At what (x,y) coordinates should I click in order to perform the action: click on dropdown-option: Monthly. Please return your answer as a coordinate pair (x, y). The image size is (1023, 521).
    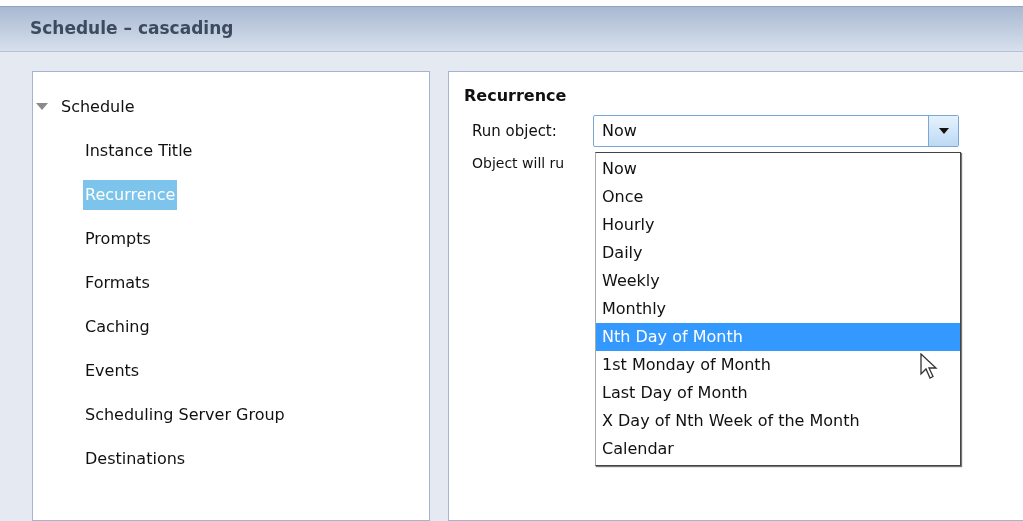
    Looking at the image, I should click on (778, 309).